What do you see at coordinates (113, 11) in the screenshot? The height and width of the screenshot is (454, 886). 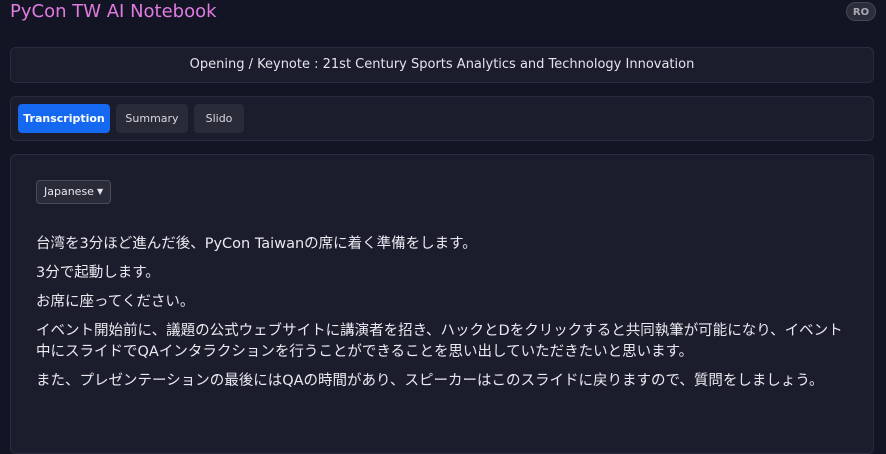 I see `app-title: PyCon TW AI Notebook` at bounding box center [113, 11].